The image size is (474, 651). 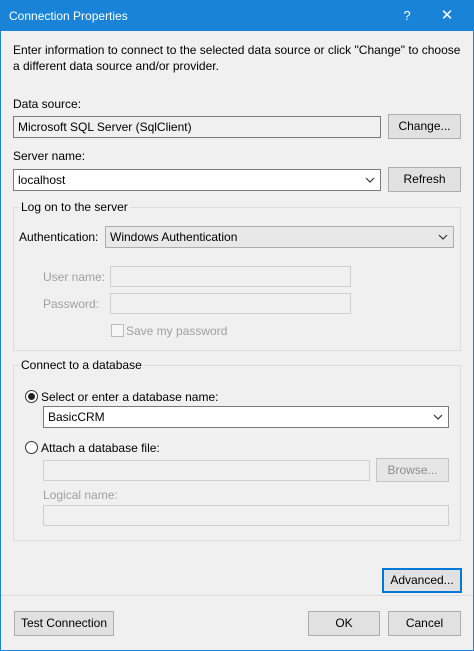 What do you see at coordinates (74, 277) in the screenshot?
I see `username-label: User name:` at bounding box center [74, 277].